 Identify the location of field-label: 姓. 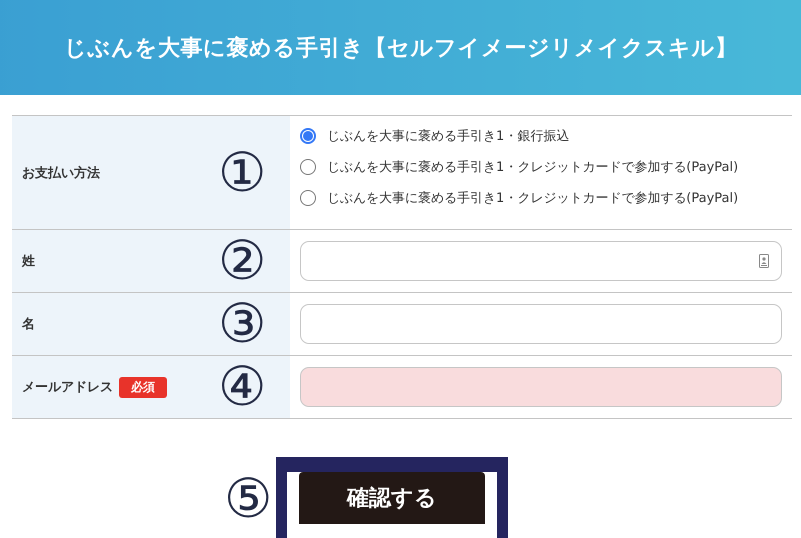
(28, 261).